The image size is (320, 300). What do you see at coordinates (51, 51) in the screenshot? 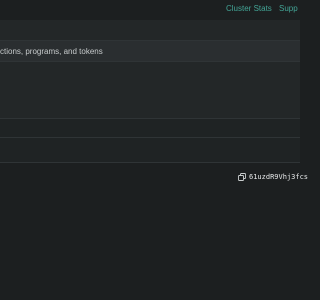
I see `search-placeholder: ctions, programs, and tokens` at bounding box center [51, 51].